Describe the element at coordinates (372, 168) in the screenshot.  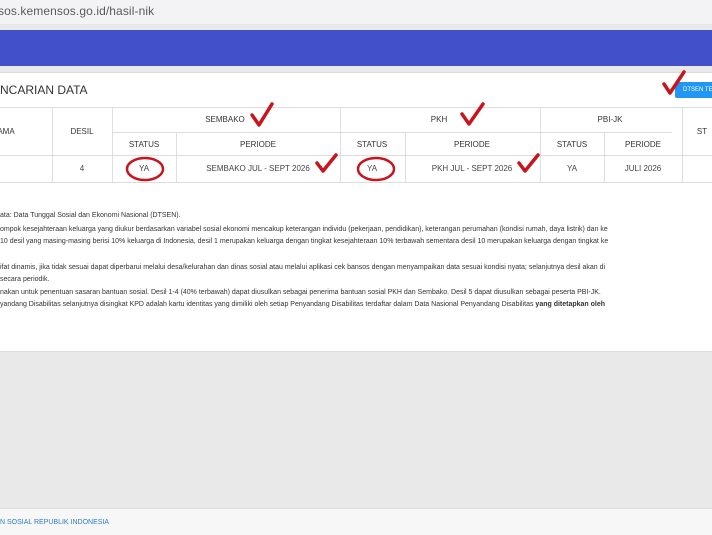
I see `cell-pkh-status: YA` at that location.